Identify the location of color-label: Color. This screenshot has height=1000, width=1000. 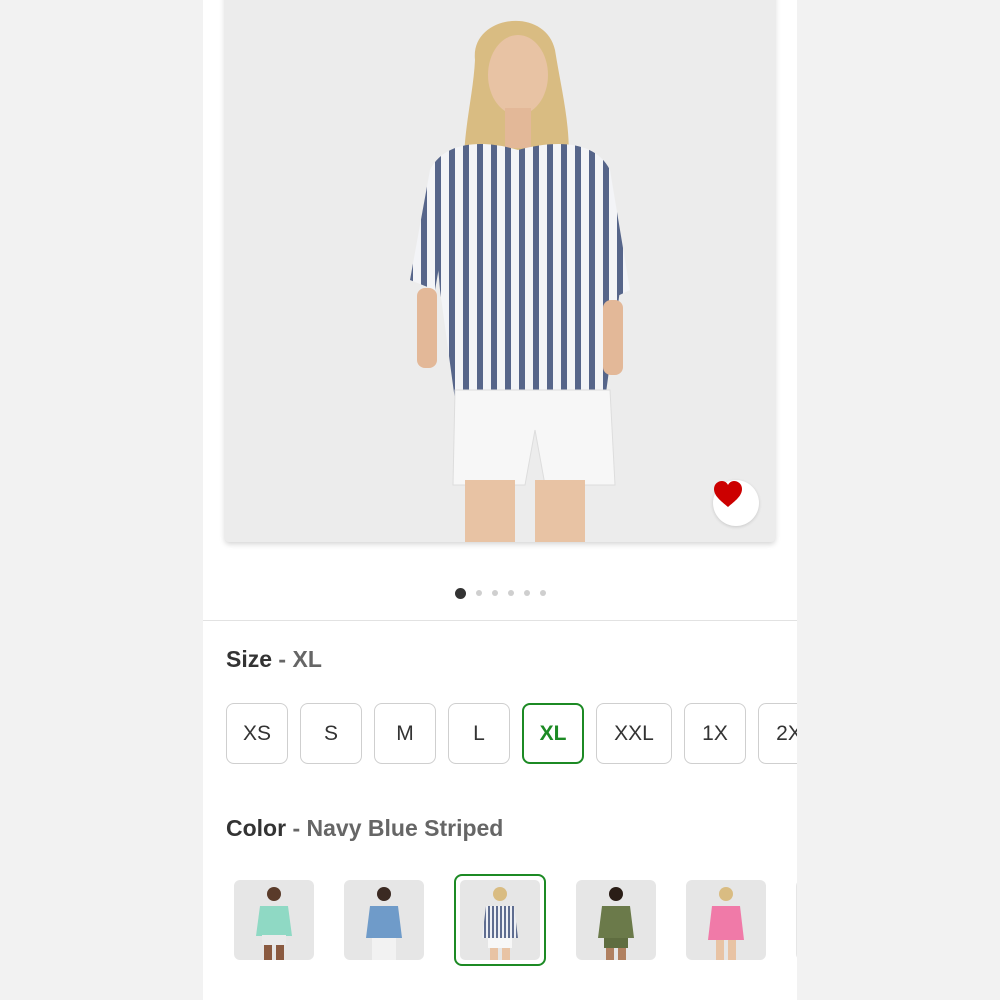
(256, 828).